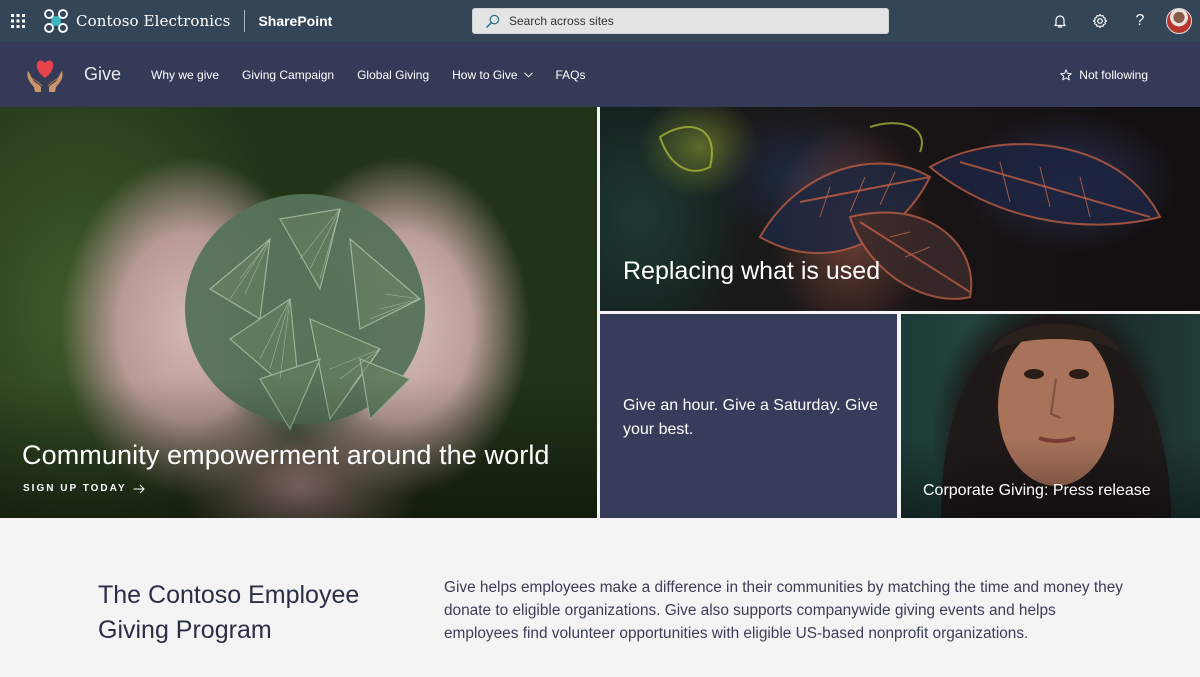 The width and height of the screenshot is (1200, 677). I want to click on contoso-logo-icon, so click(56, 21).